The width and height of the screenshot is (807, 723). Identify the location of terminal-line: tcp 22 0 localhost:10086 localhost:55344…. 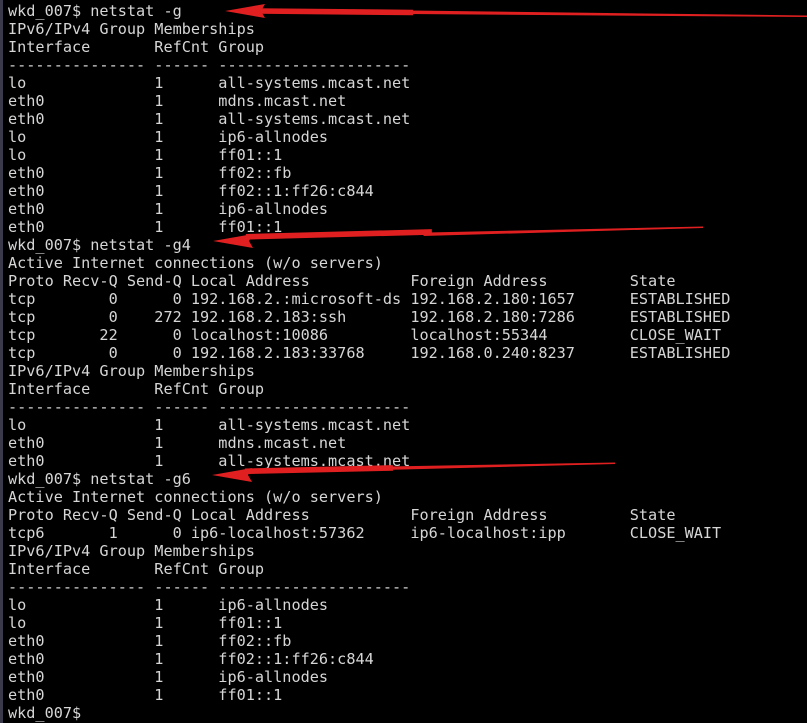
(365, 335).